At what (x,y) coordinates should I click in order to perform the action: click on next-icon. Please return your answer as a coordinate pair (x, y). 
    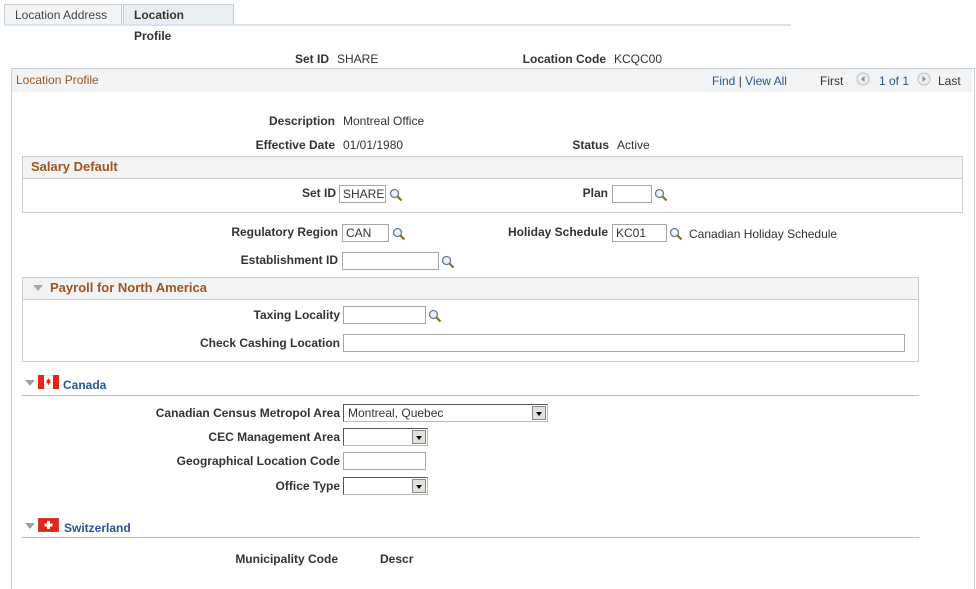
    Looking at the image, I should click on (924, 79).